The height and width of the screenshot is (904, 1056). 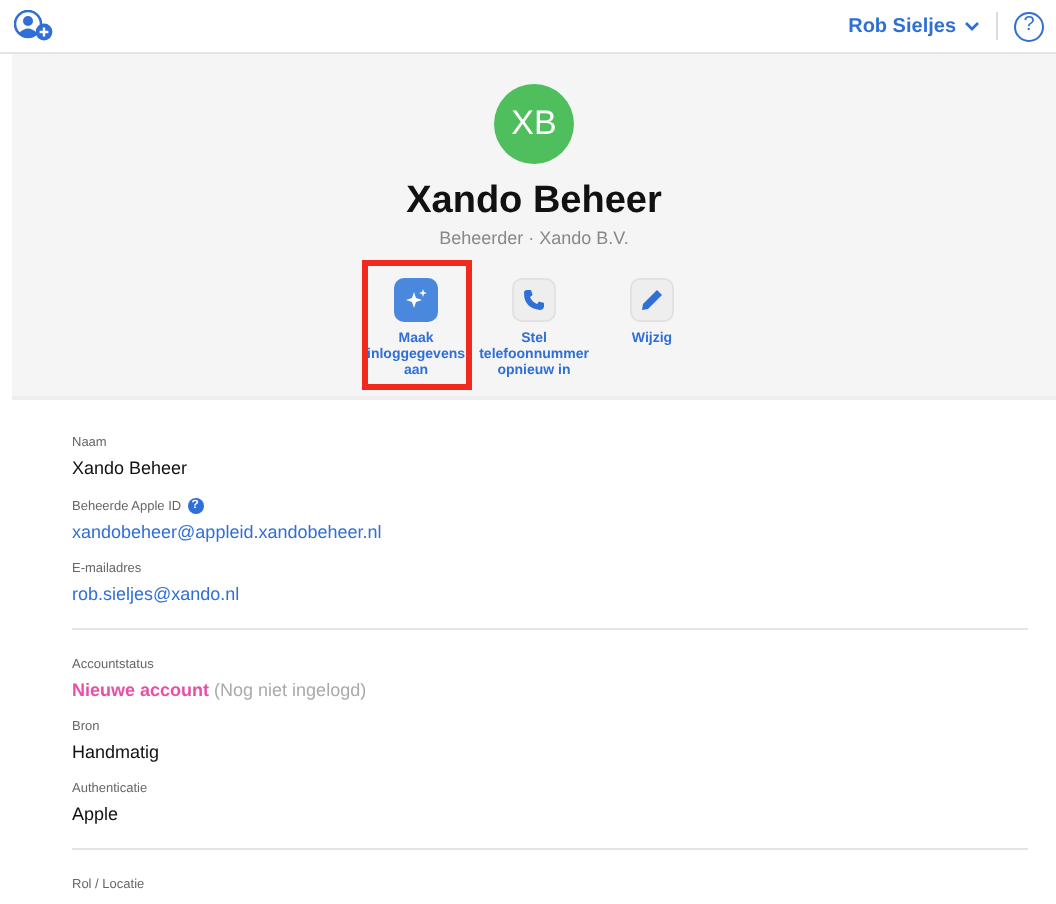 I want to click on user-menu: Rob Sieljes, so click(x=914, y=26).